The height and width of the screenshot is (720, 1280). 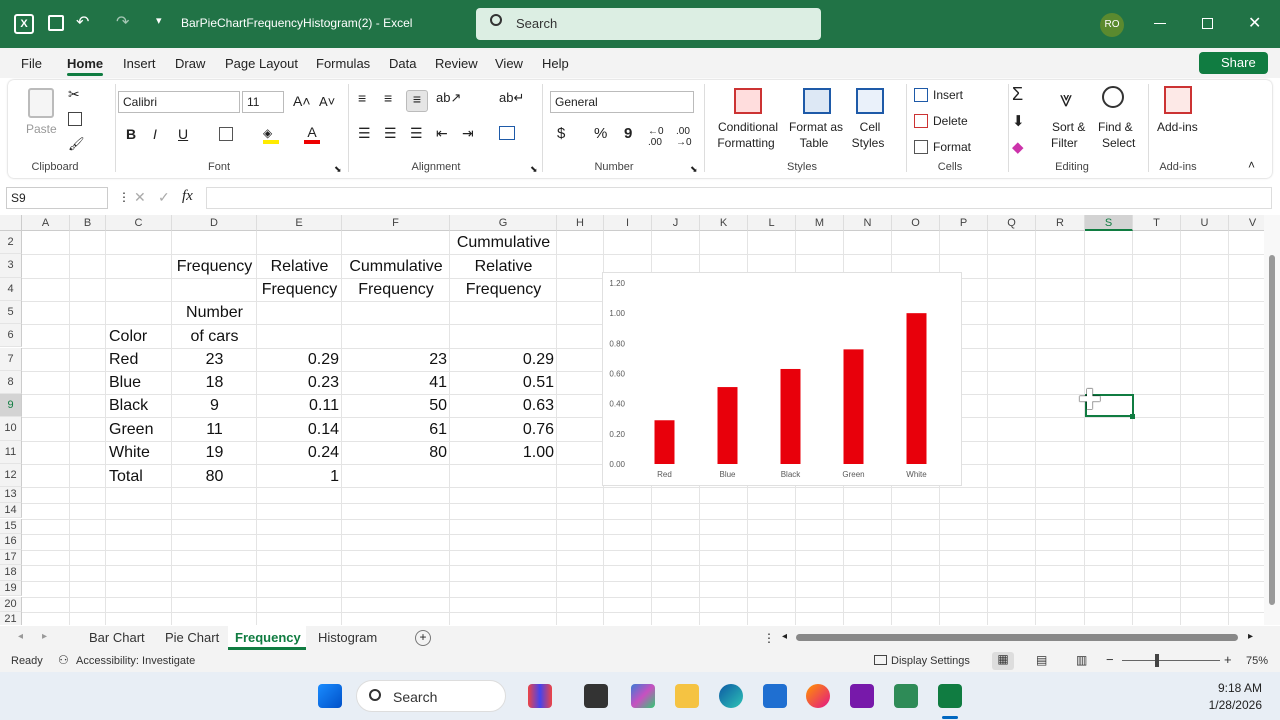 I want to click on decrease-font-icon: A˅, so click(x=327, y=101).